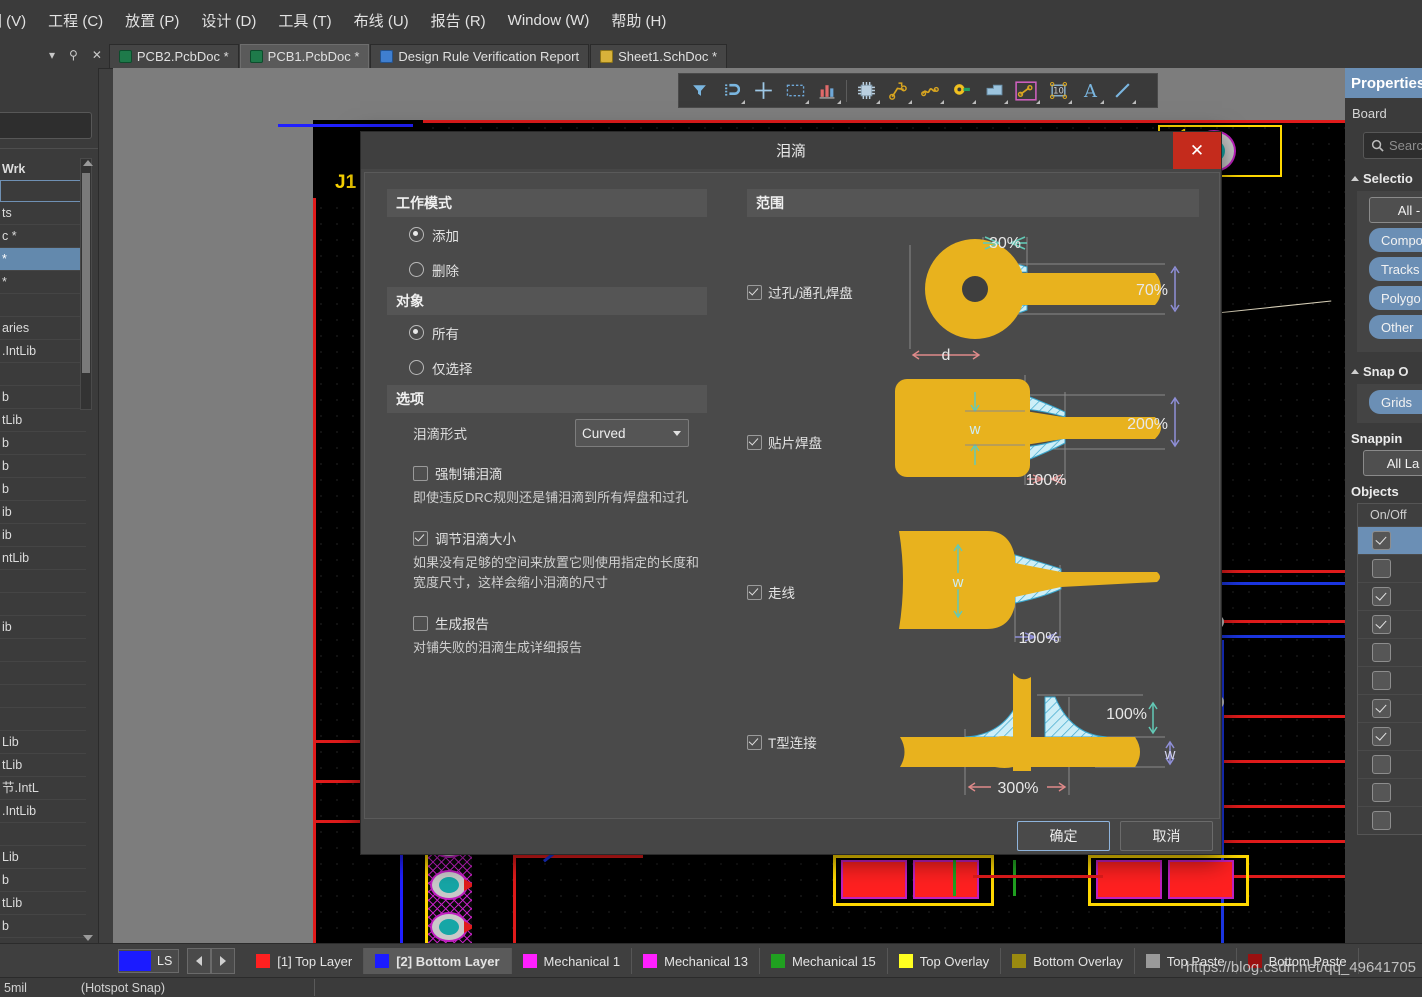 The height and width of the screenshot is (997, 1422). Describe the element at coordinates (549, 20) in the screenshot. I see `menu-item-window: Window (W)` at that location.